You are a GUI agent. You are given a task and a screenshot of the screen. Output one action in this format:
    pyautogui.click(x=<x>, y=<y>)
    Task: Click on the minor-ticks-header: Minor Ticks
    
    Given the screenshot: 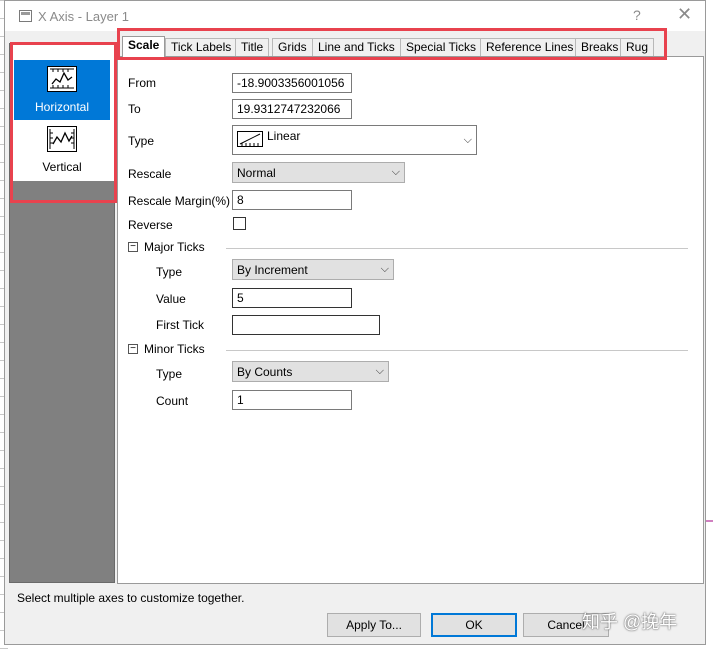 What is the action you would take?
    pyautogui.click(x=174, y=349)
    